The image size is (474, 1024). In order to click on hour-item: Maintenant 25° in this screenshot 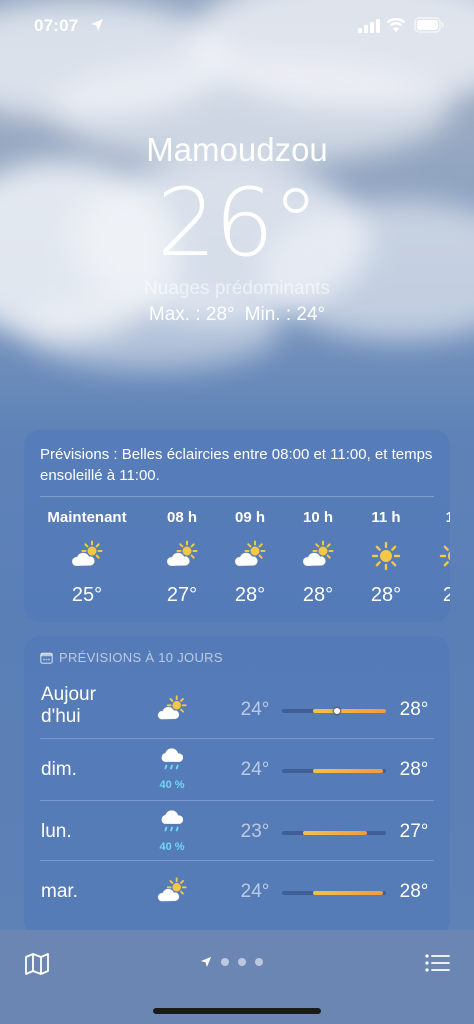, I will do `click(88, 552)`.